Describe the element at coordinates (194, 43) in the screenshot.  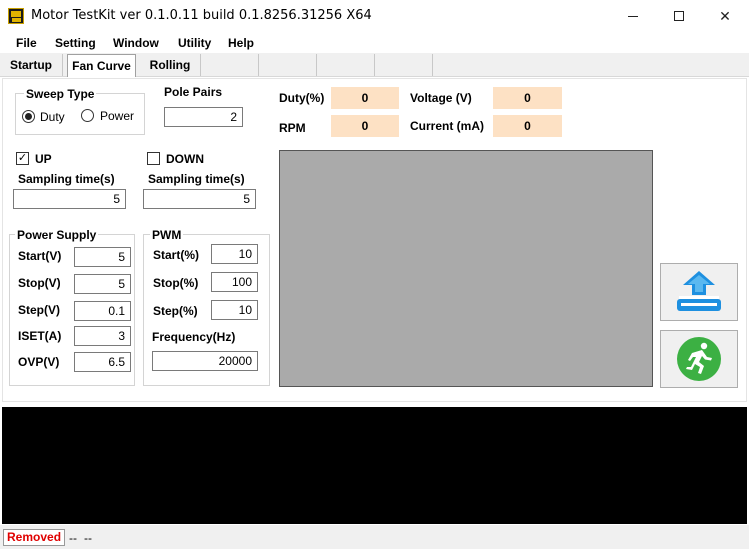
I see `menu-utility: Utility` at that location.